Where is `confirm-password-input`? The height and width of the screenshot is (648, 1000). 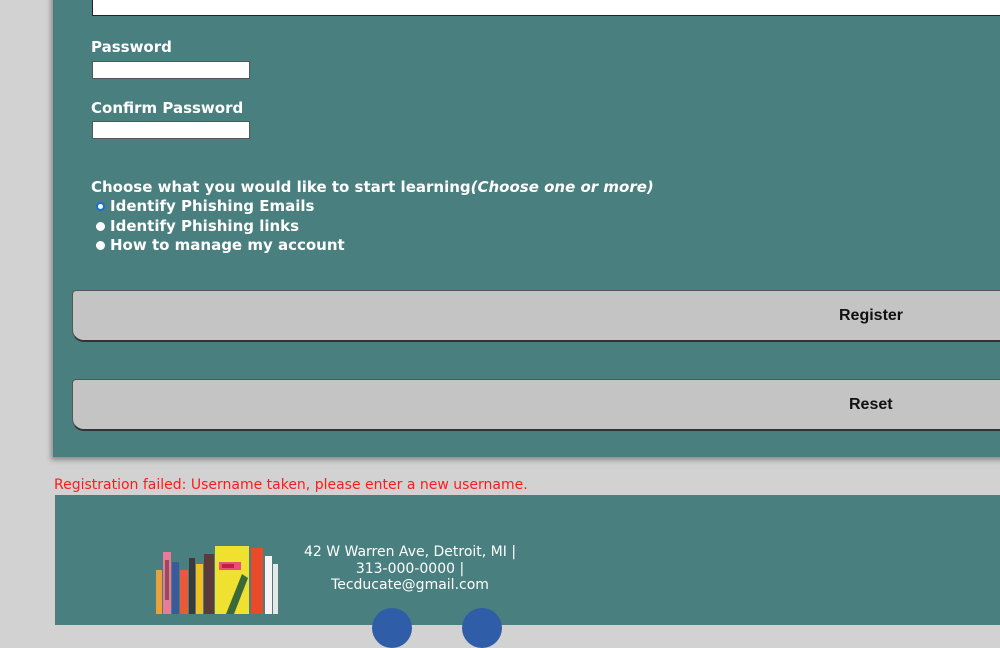
confirm-password-input is located at coordinates (171, 130).